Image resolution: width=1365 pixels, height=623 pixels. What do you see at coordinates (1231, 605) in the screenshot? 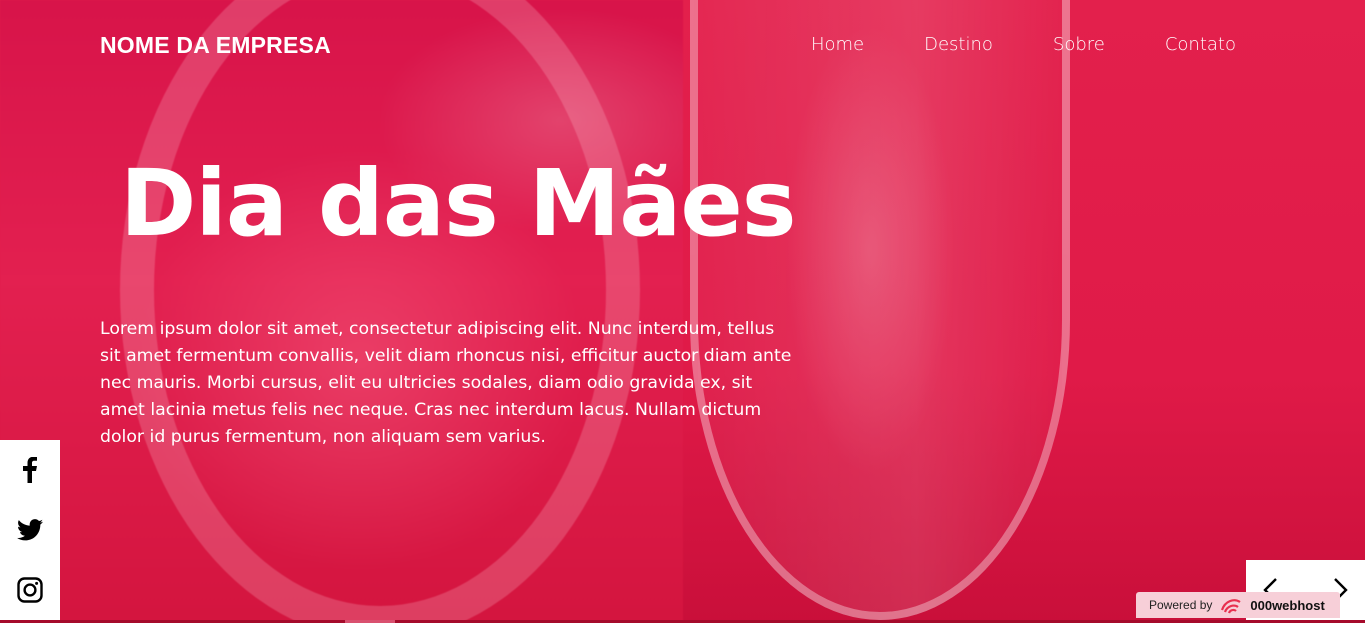
I see `webhost-logo-icon` at bounding box center [1231, 605].